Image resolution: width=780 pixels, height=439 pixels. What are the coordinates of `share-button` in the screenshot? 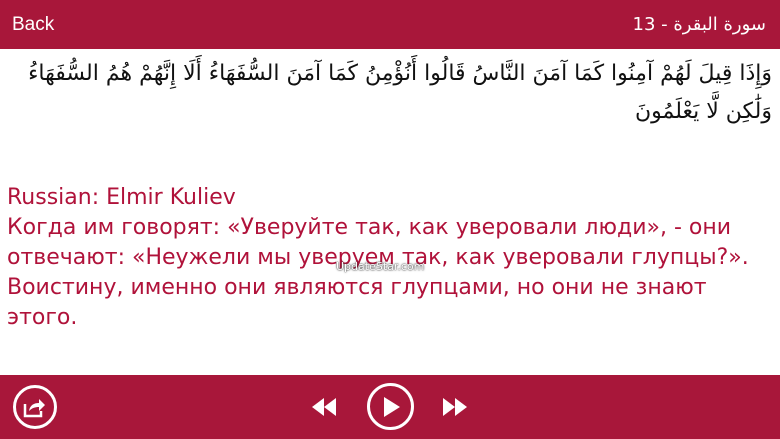 It's located at (35, 407).